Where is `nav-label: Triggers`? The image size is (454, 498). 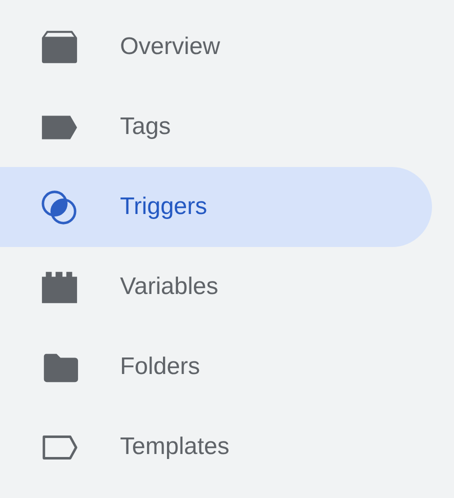 nav-label: Triggers is located at coordinates (164, 207).